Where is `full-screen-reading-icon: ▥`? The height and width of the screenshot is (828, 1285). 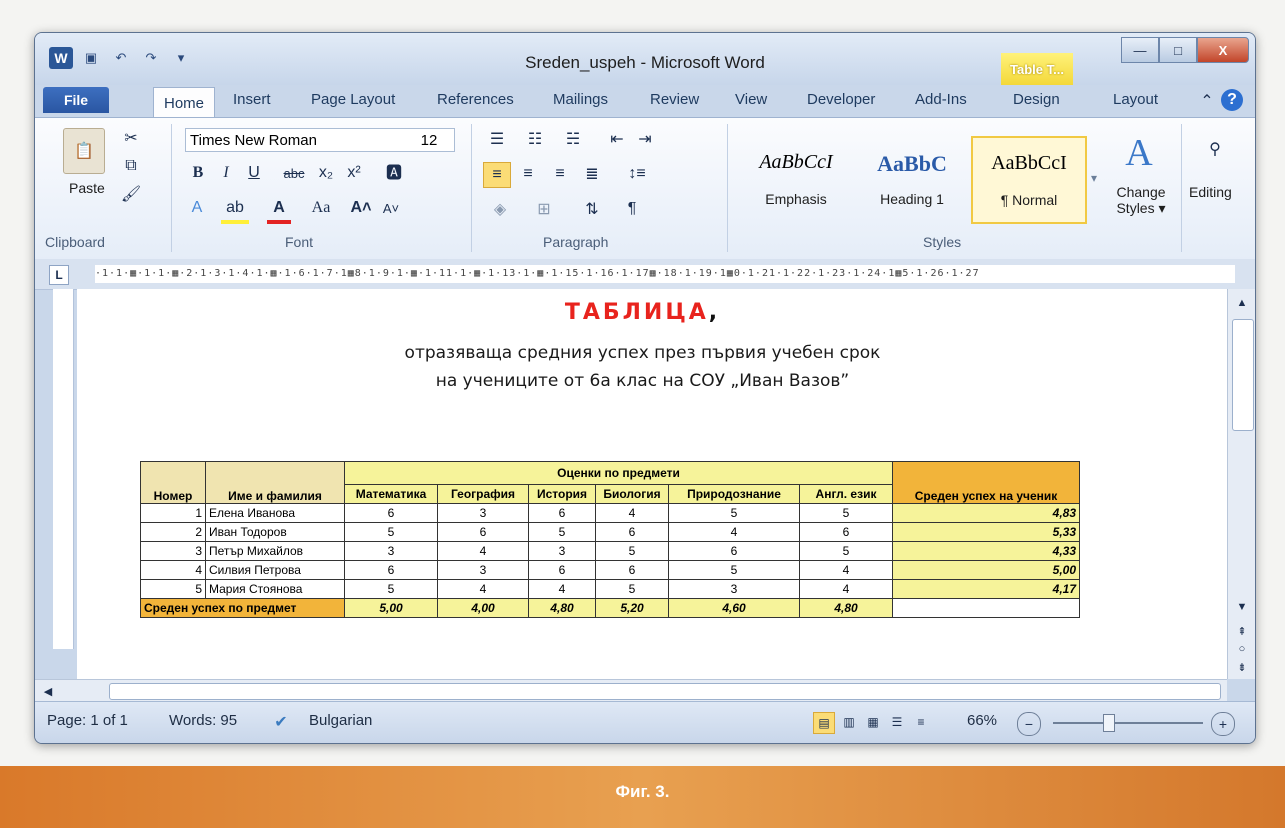 full-screen-reading-icon: ▥ is located at coordinates (849, 722).